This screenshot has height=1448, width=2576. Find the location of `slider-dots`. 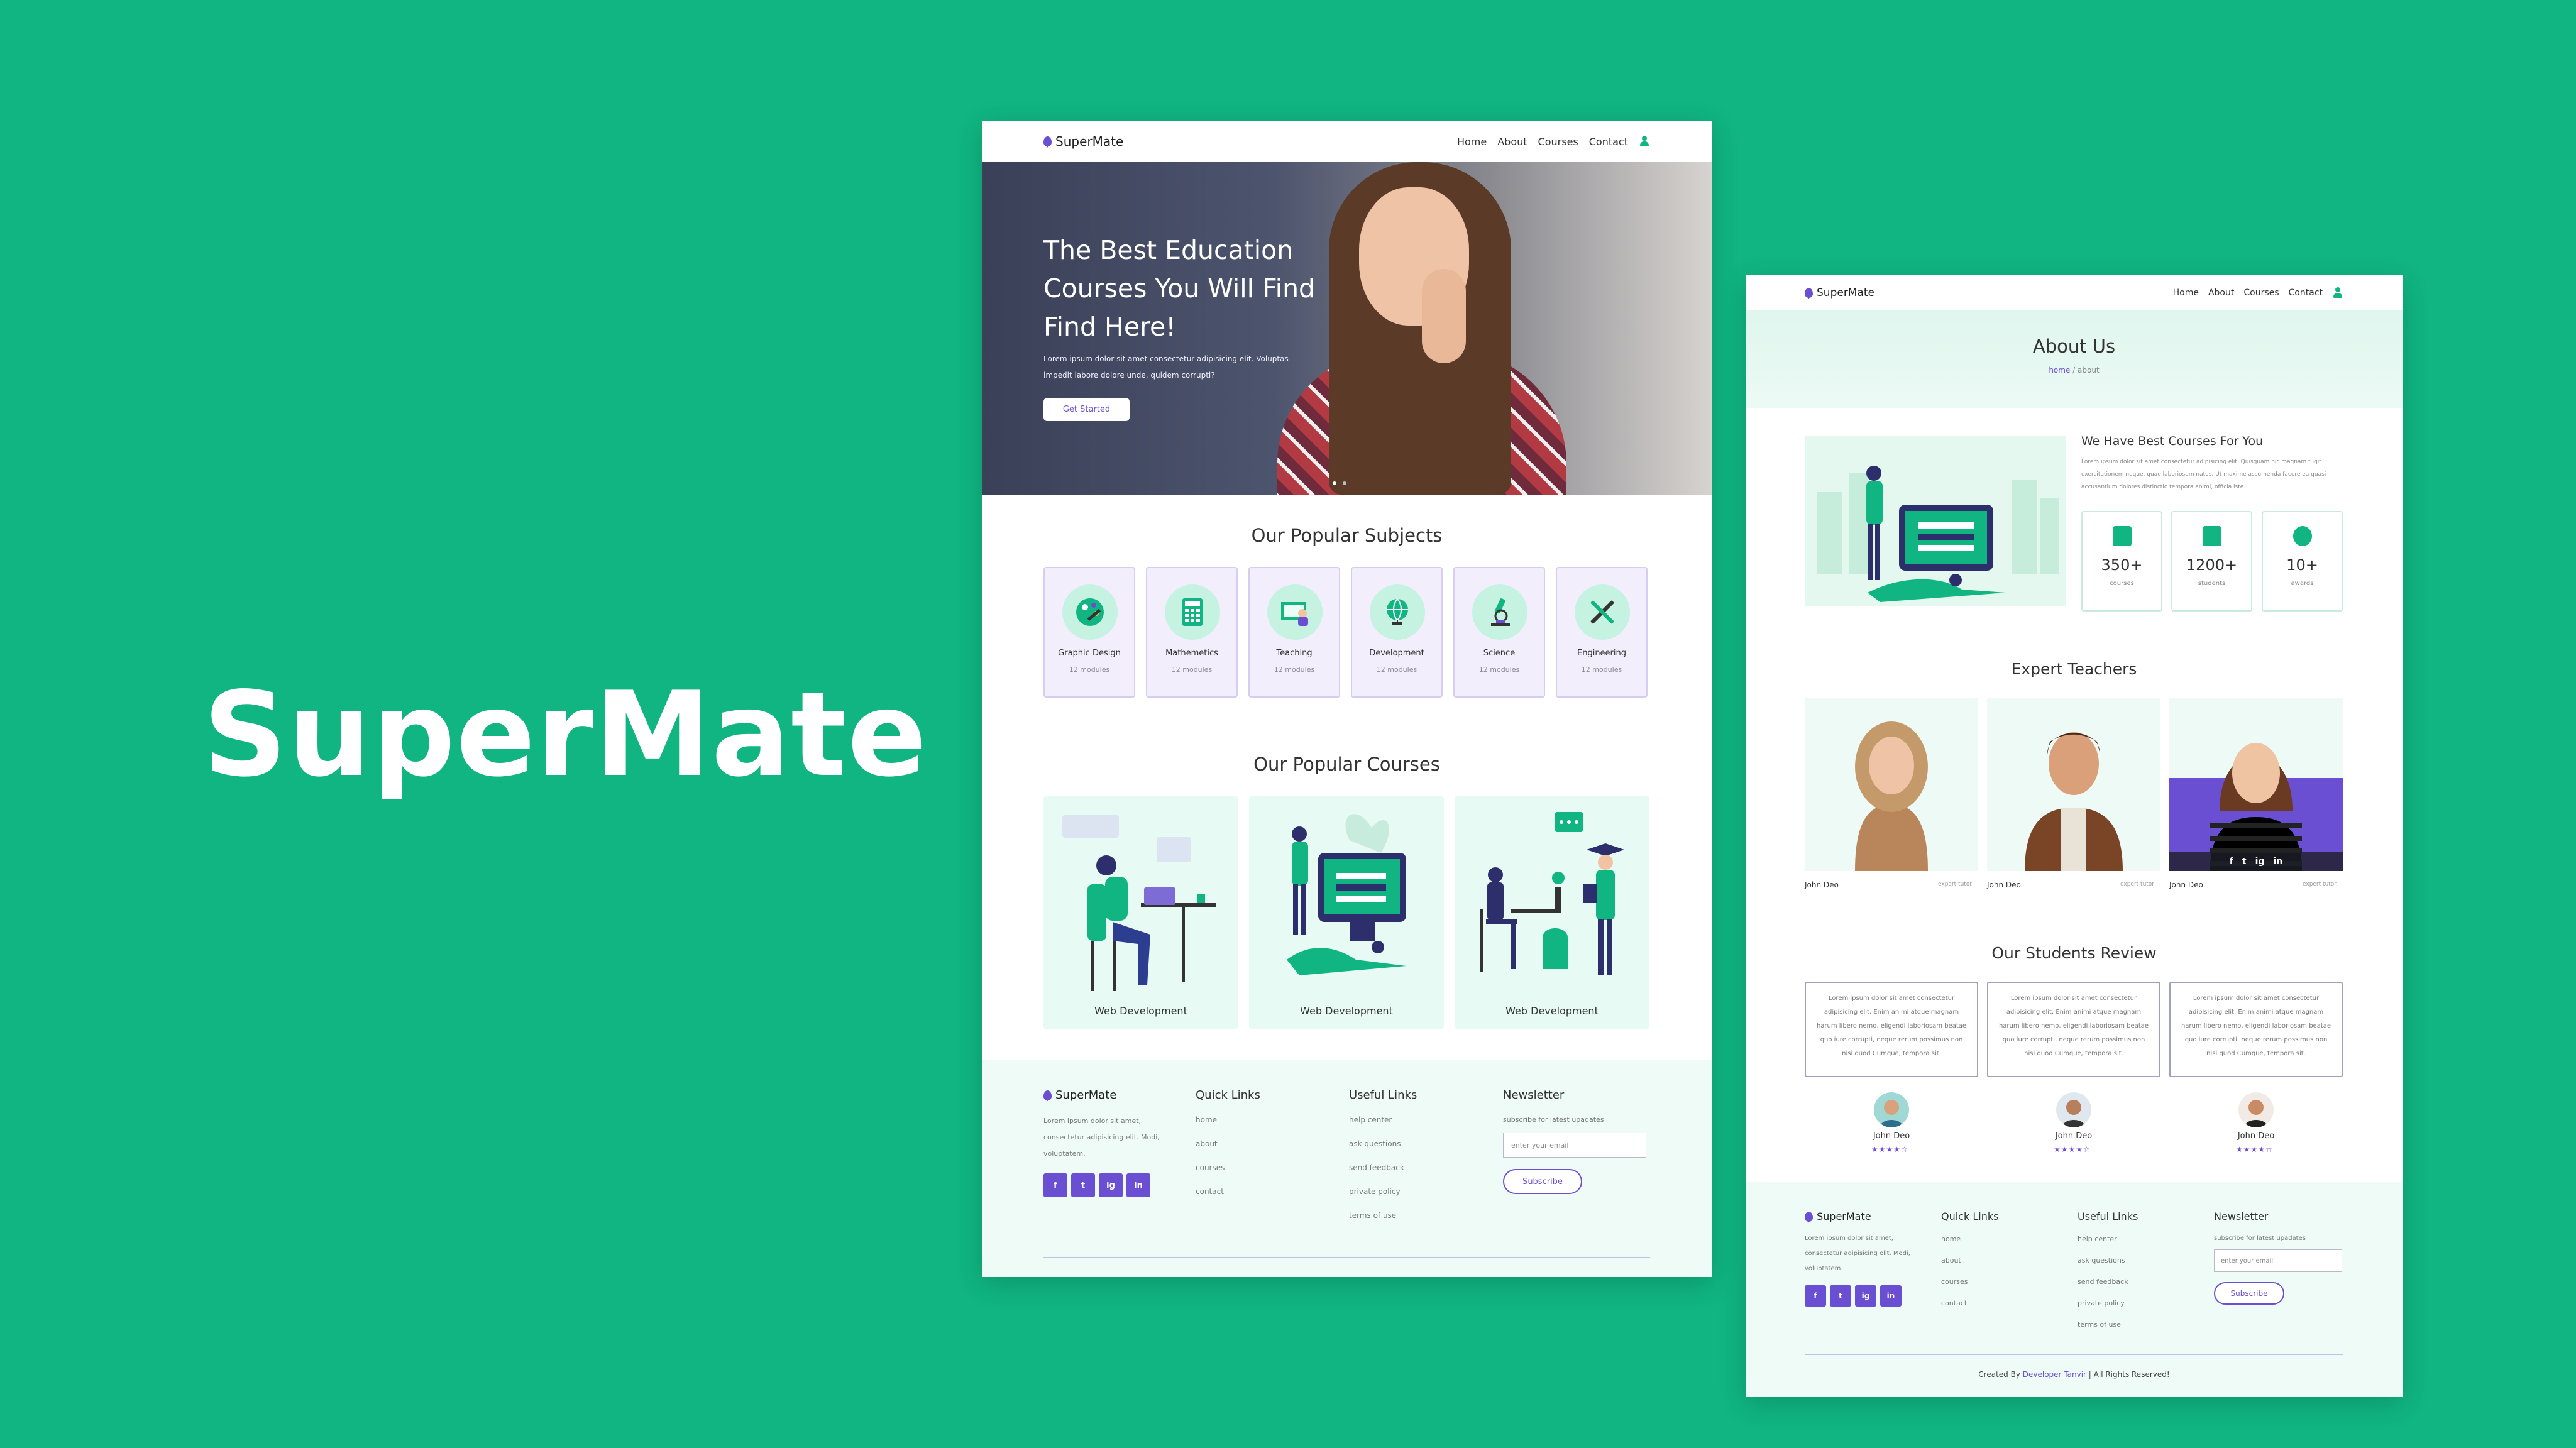

slider-dots is located at coordinates (1340, 483).